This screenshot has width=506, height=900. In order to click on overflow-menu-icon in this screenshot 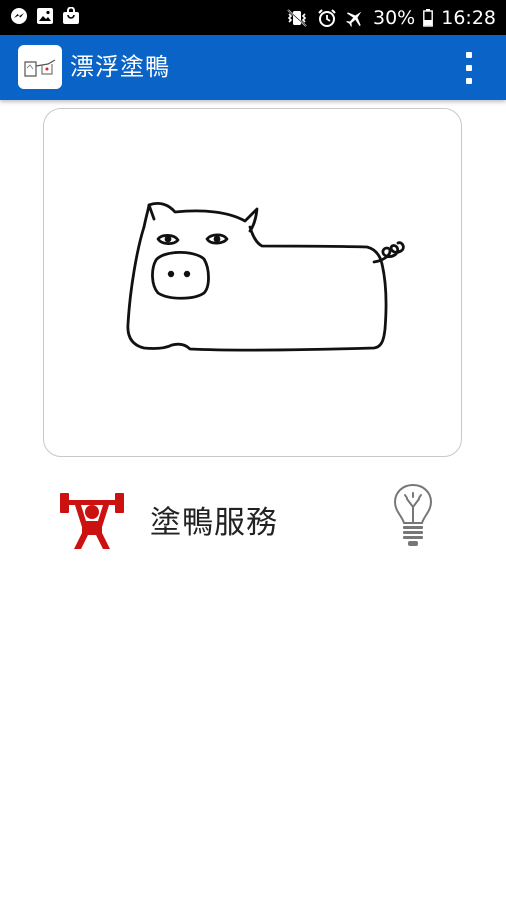, I will do `click(469, 68)`.